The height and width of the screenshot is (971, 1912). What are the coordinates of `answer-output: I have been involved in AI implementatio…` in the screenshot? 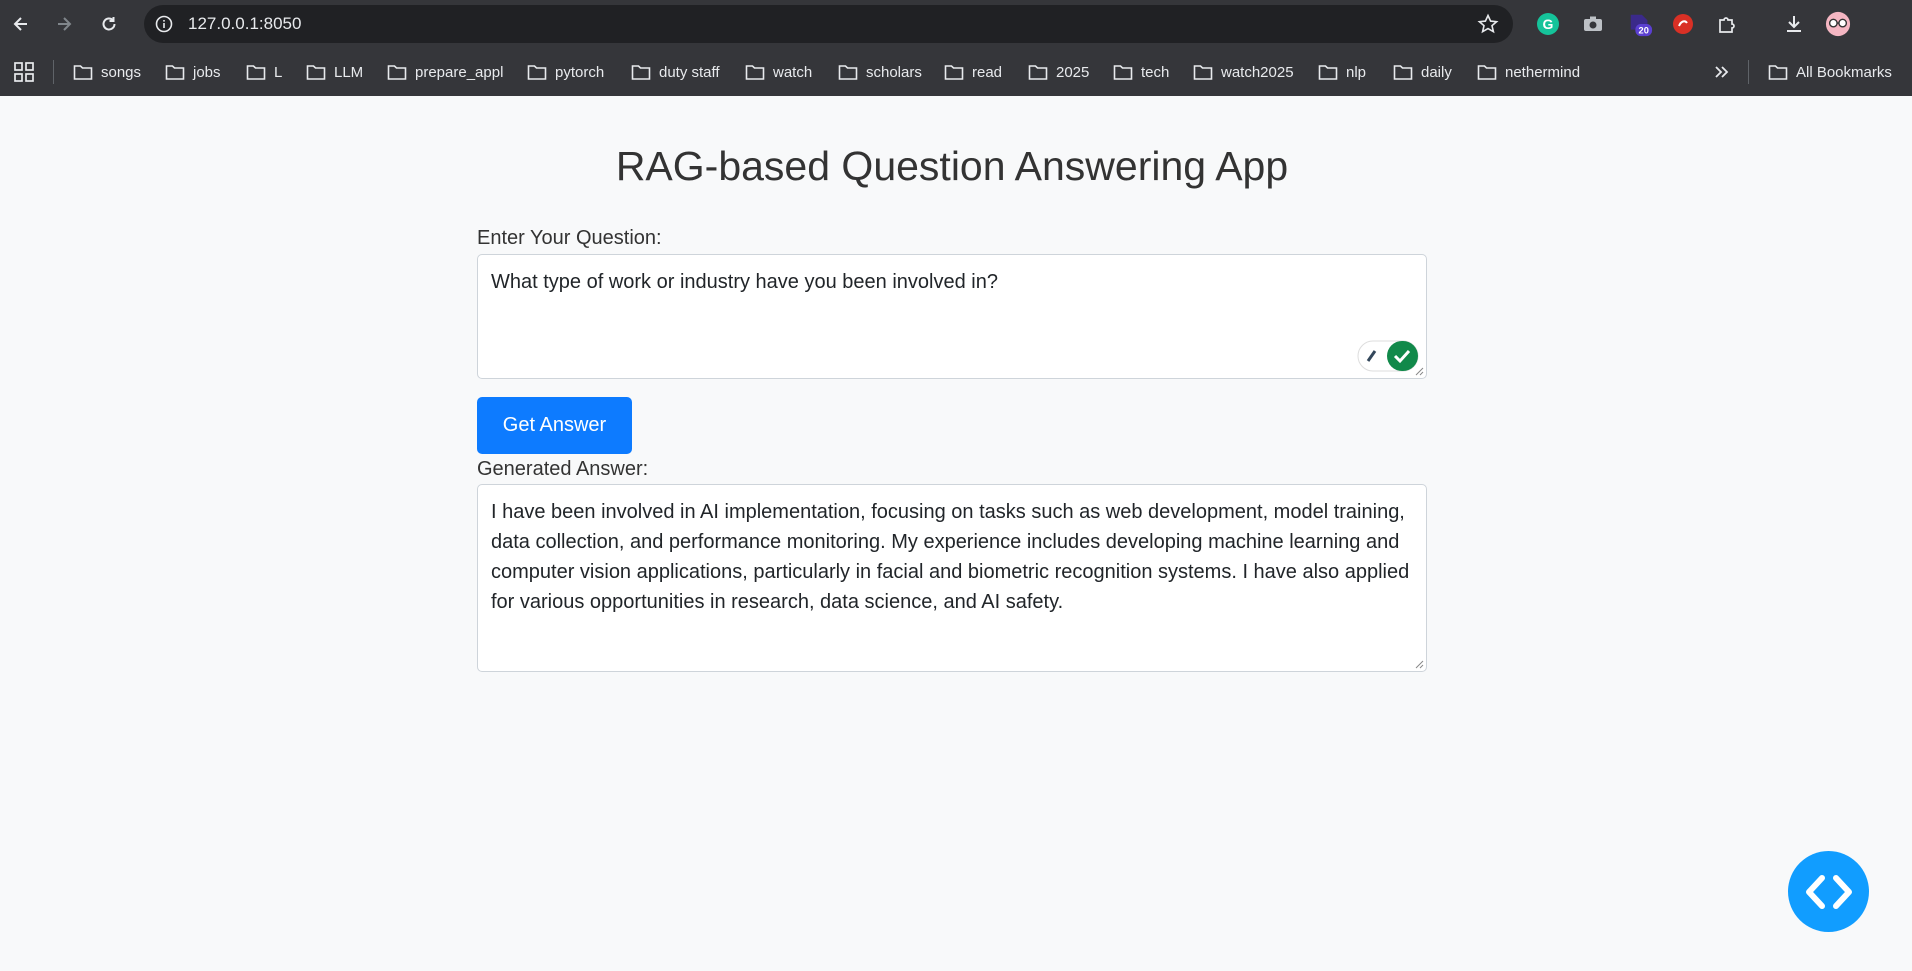 It's located at (952, 578).